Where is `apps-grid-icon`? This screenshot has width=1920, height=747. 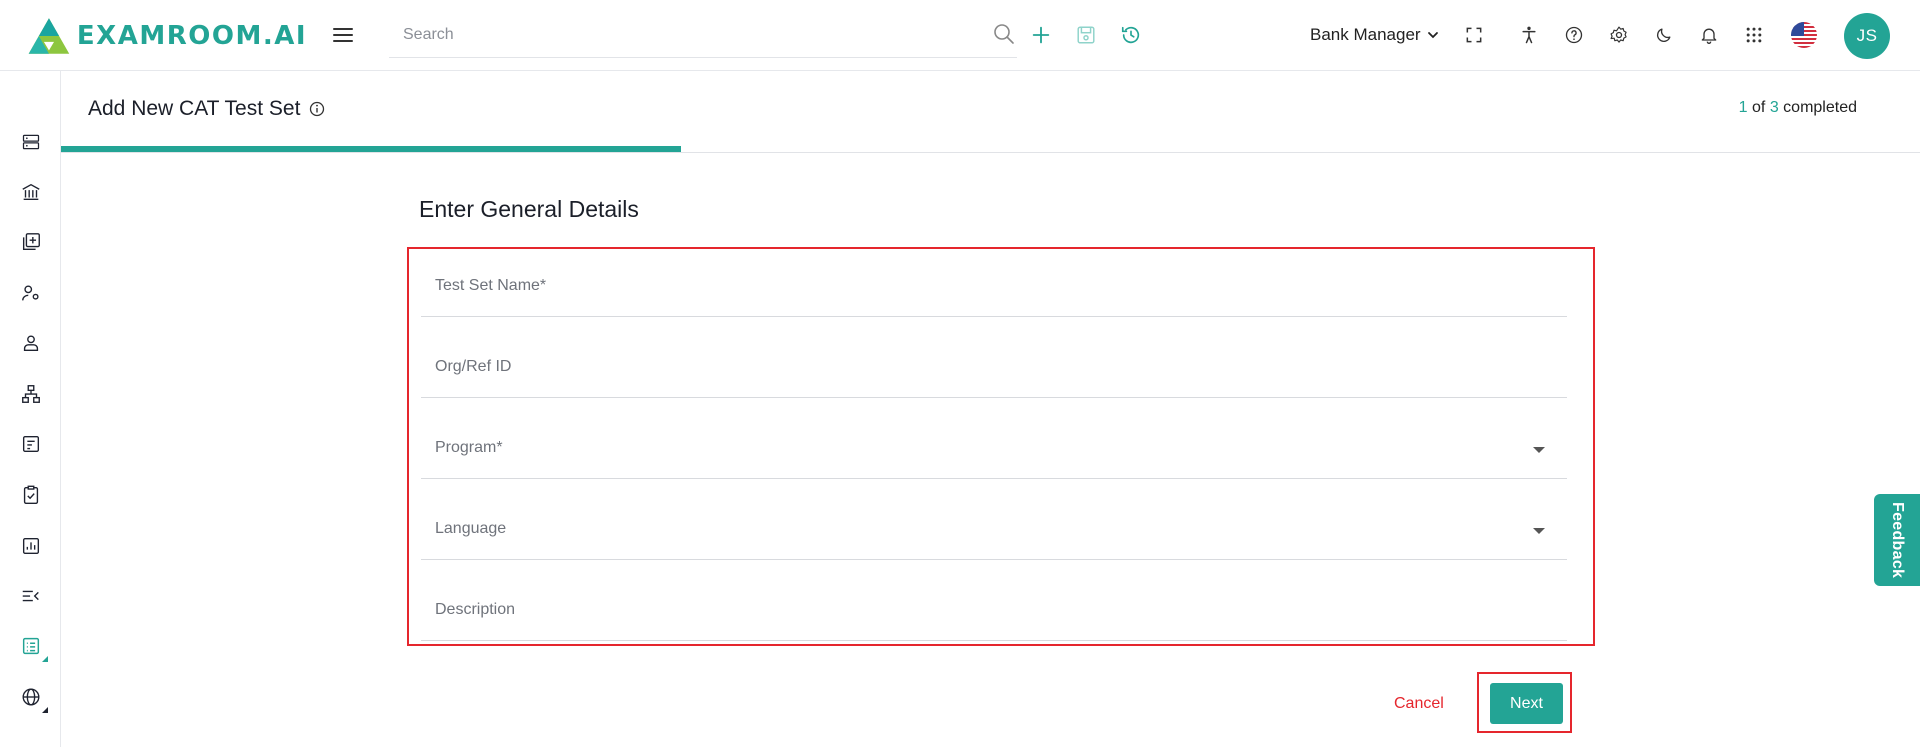 apps-grid-icon is located at coordinates (1754, 35).